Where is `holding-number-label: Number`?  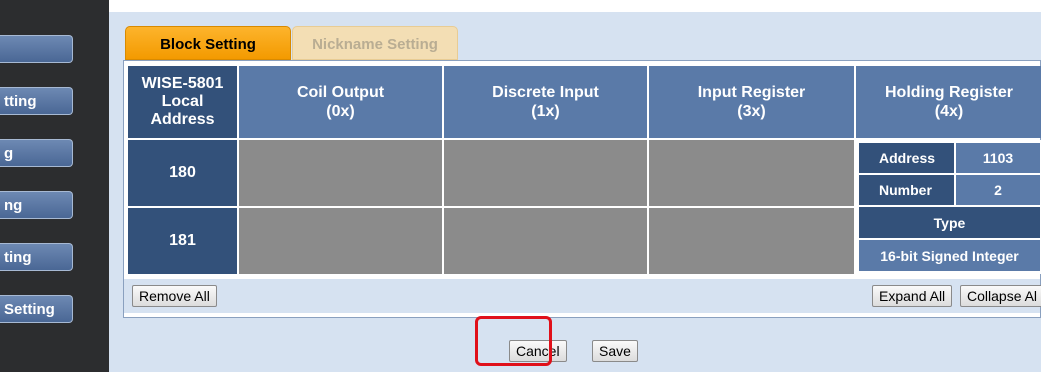
holding-number-label: Number is located at coordinates (906, 190).